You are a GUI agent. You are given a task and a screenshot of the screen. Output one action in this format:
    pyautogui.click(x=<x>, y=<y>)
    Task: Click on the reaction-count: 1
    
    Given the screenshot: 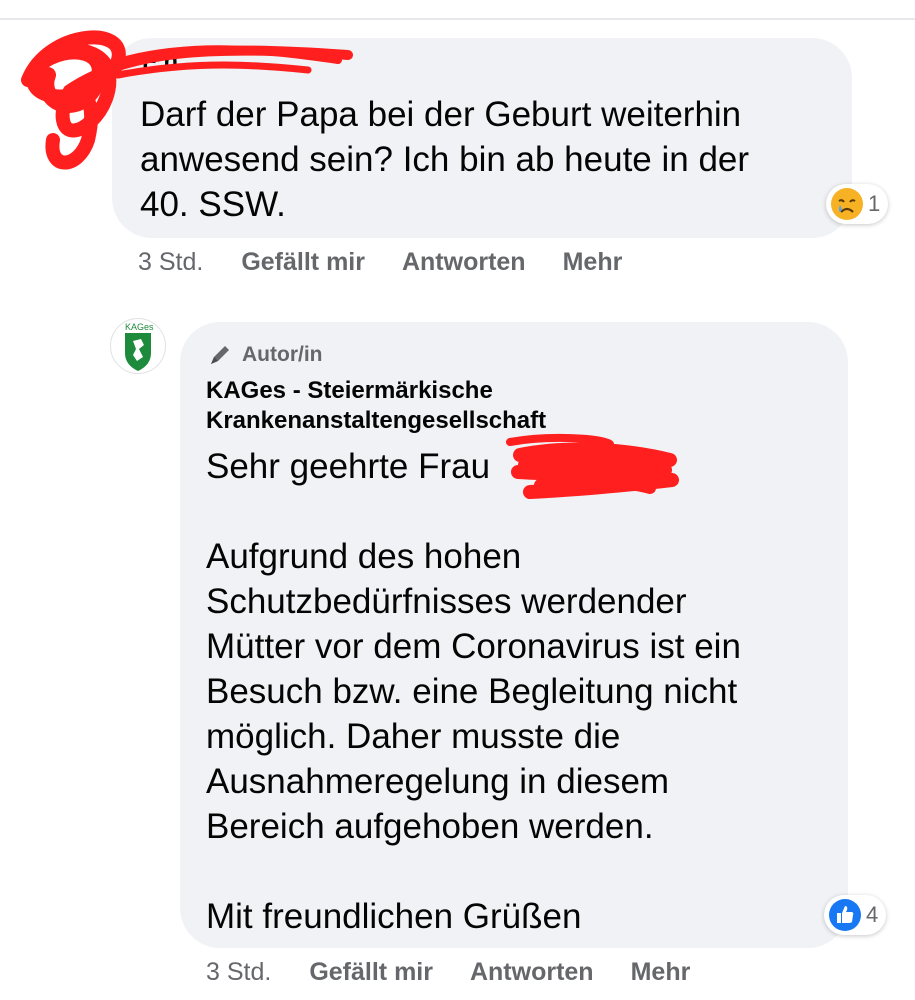 What is the action you would take?
    pyautogui.click(x=874, y=203)
    